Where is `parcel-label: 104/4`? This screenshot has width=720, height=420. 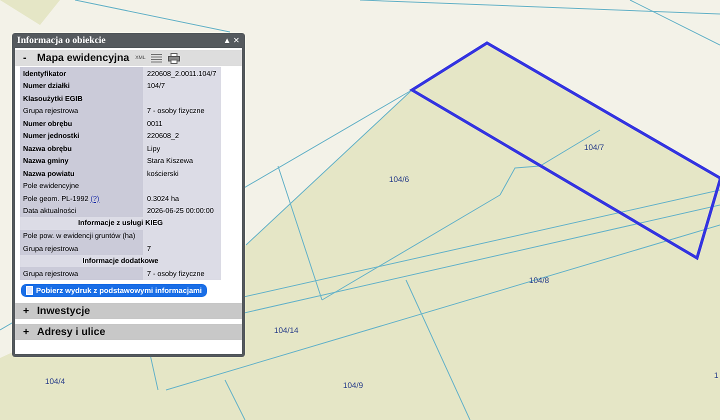 parcel-label: 104/4 is located at coordinates (55, 381).